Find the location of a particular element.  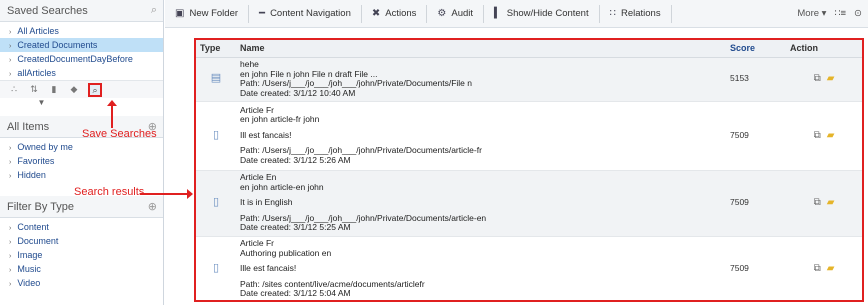

table-header-row: Type Name Score Action is located at coordinates (529, 49).